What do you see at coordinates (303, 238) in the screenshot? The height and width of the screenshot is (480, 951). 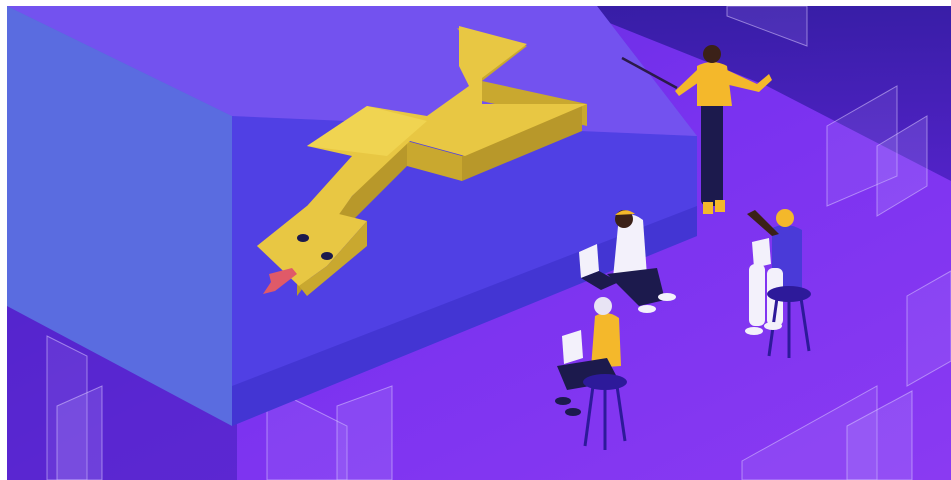 I see `snake-eye-left` at bounding box center [303, 238].